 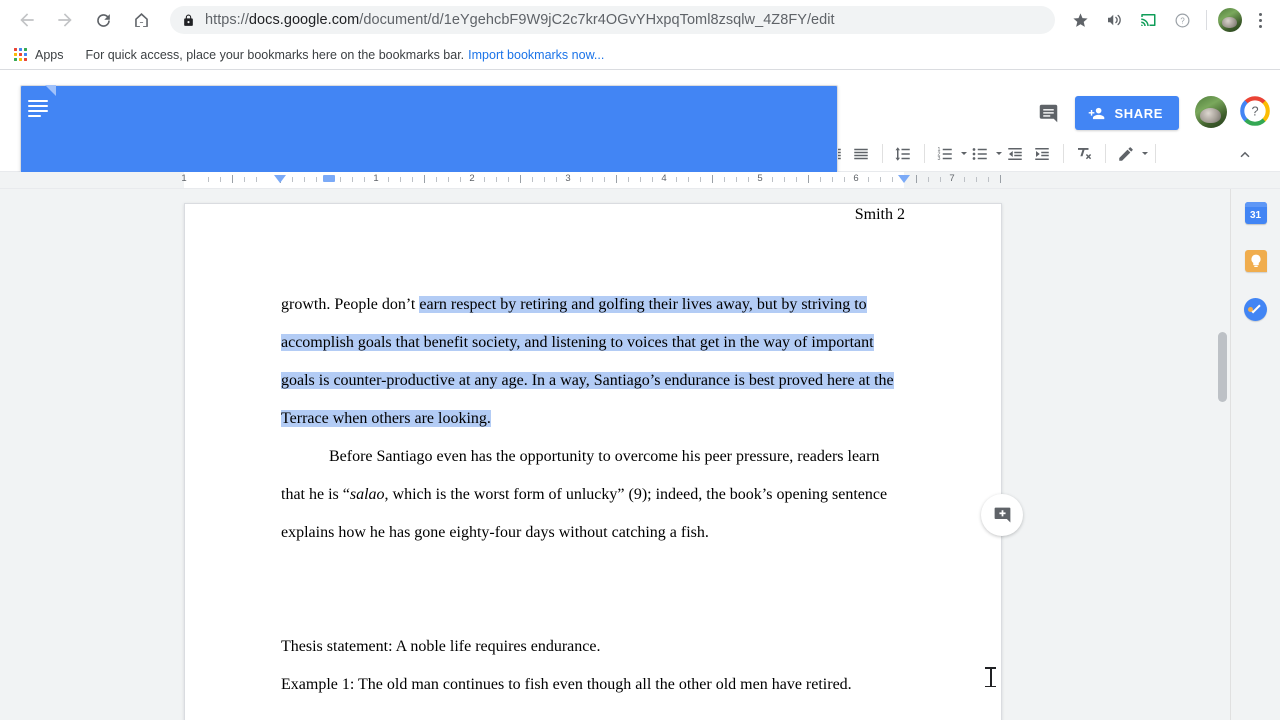 What do you see at coordinates (1080, 20) in the screenshot?
I see `bookmark-star-button` at bounding box center [1080, 20].